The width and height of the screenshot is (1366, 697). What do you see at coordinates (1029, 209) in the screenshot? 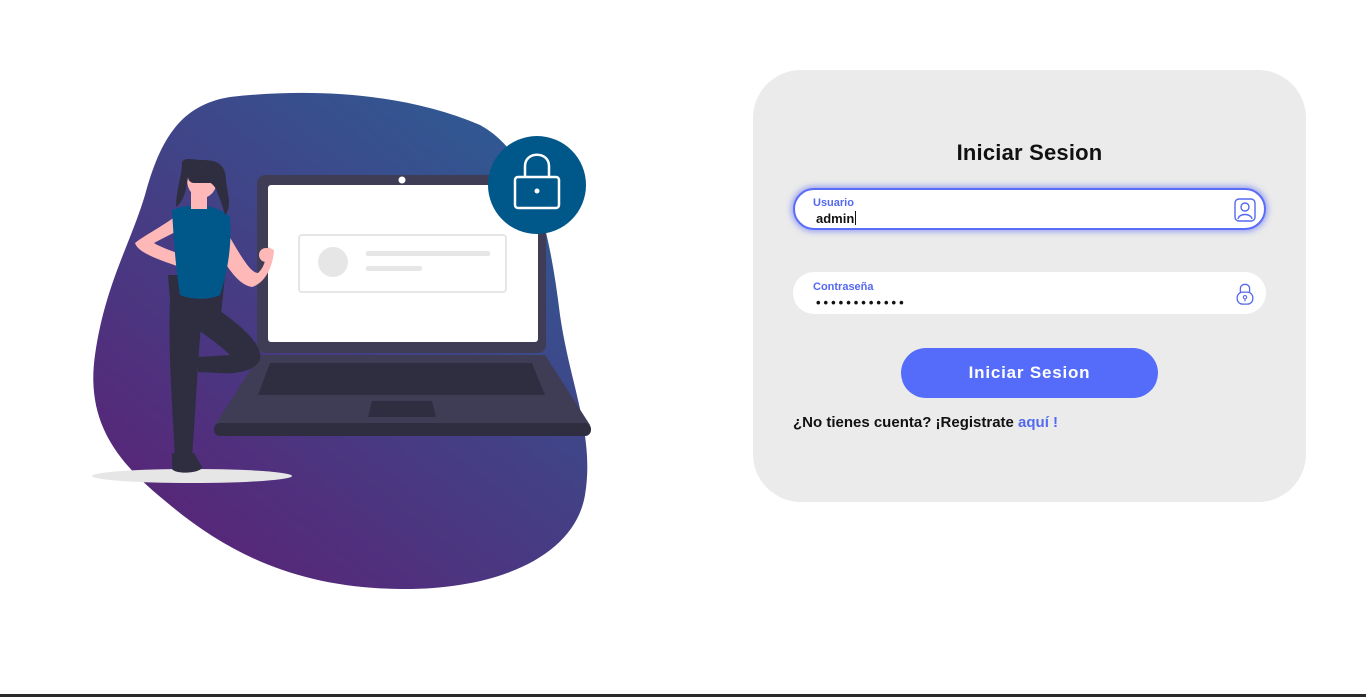
I see `username-field: Usuario admin` at bounding box center [1029, 209].